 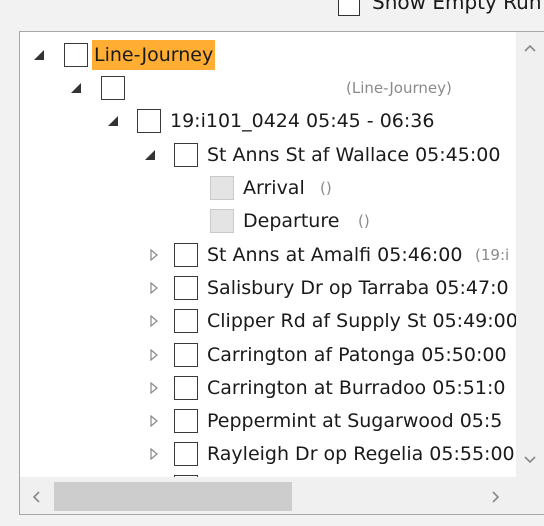 What do you see at coordinates (492, 255) in the screenshot?
I see `node-suffix: (19:i` at bounding box center [492, 255].